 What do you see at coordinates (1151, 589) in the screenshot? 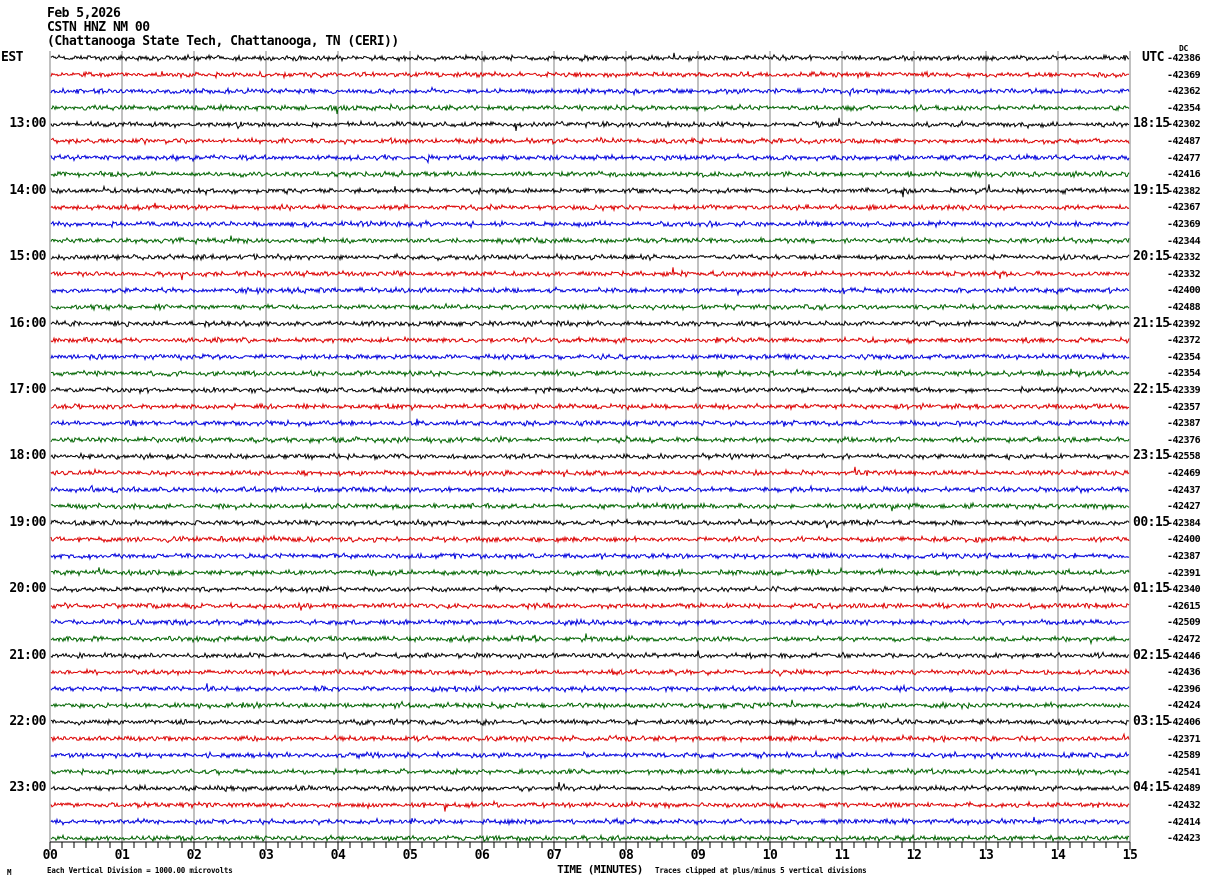
I see `utc-hour-label: 01:15` at bounding box center [1151, 589].